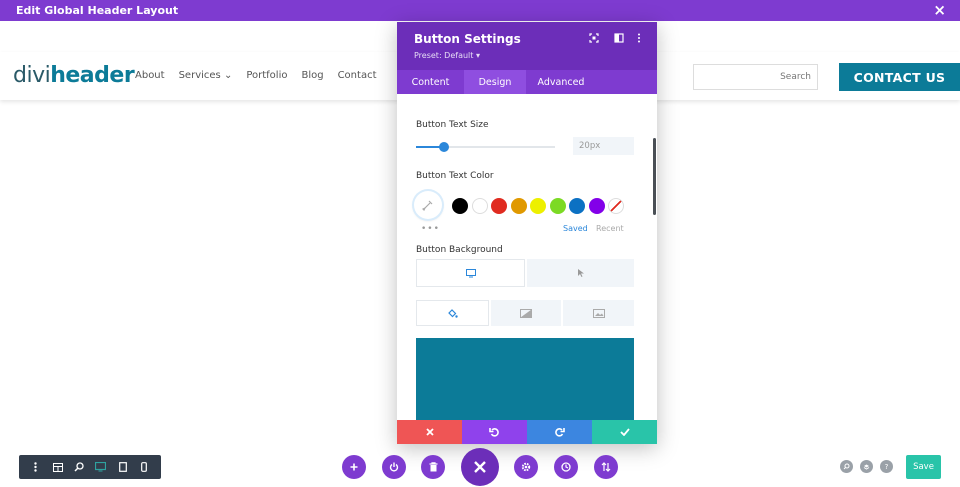 The image size is (960, 487). I want to click on contact-us-button: CONTACT US, so click(899, 77).